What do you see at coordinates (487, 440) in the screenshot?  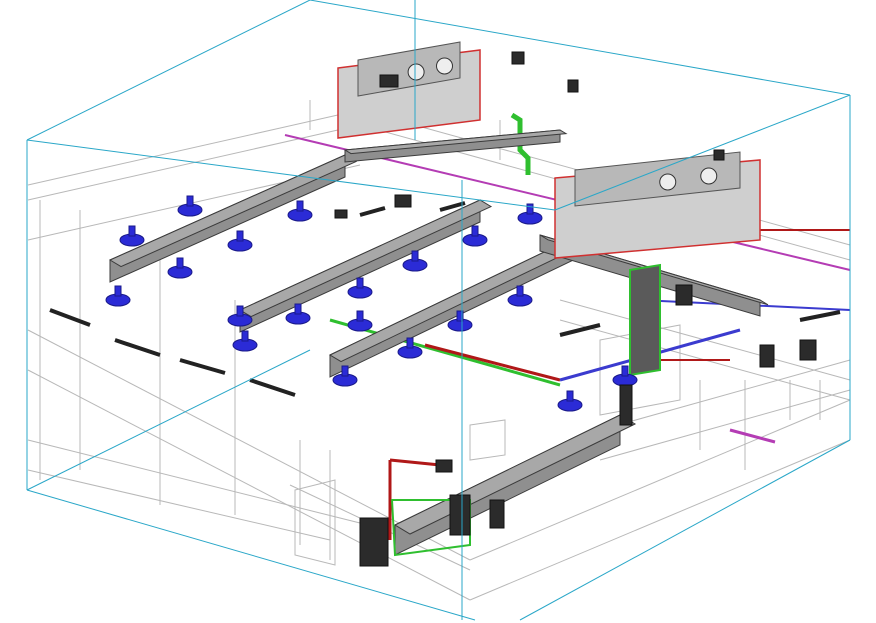 I see `window-opening` at bounding box center [487, 440].